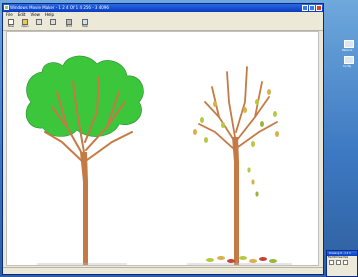  Describe the element at coordinates (238, 108) in the screenshot. I see `autumn-branches` at that location.